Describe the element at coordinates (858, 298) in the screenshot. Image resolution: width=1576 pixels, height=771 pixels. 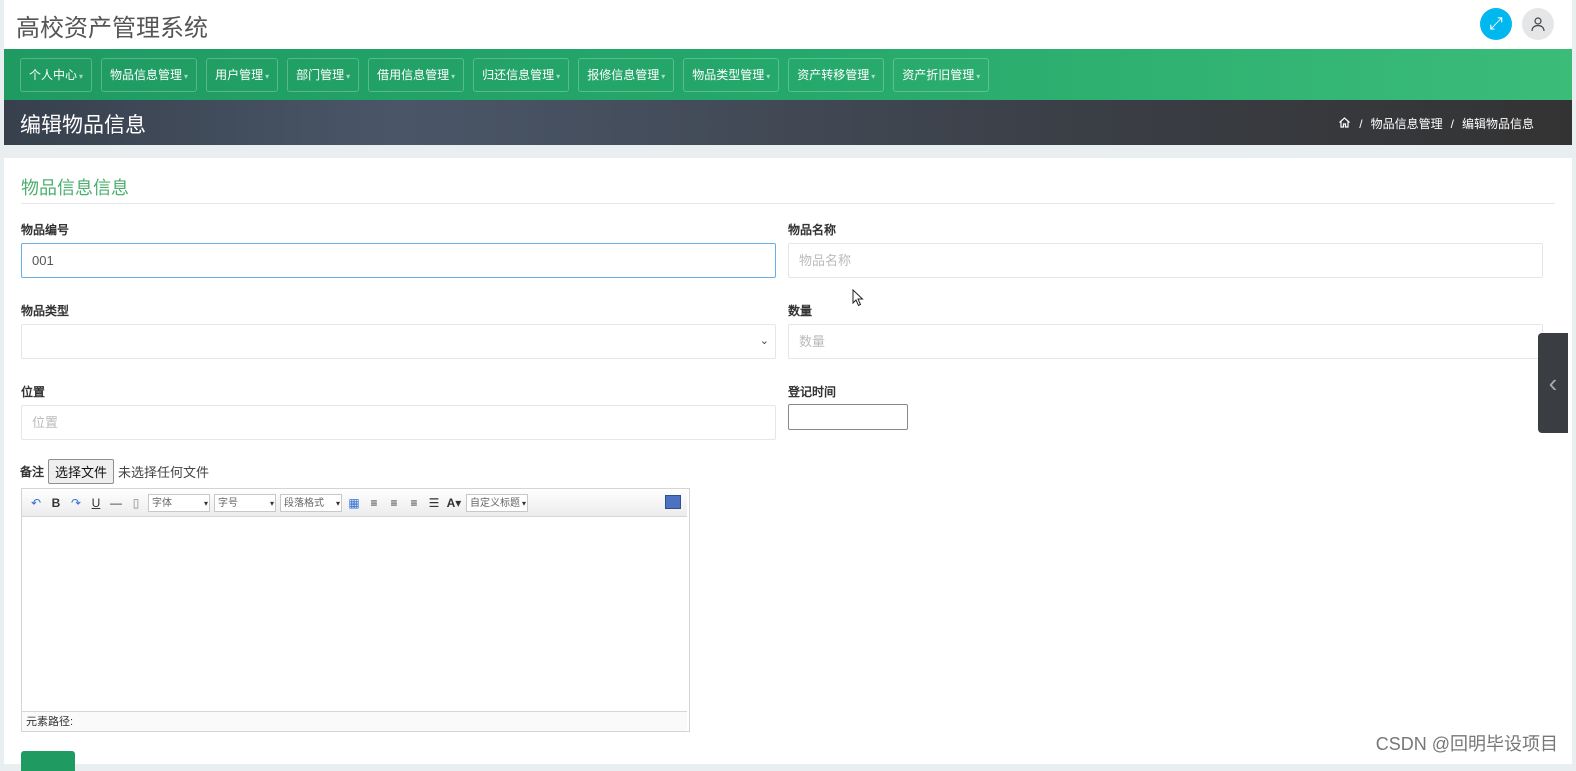
I see `mouse-cursor-icon` at that location.